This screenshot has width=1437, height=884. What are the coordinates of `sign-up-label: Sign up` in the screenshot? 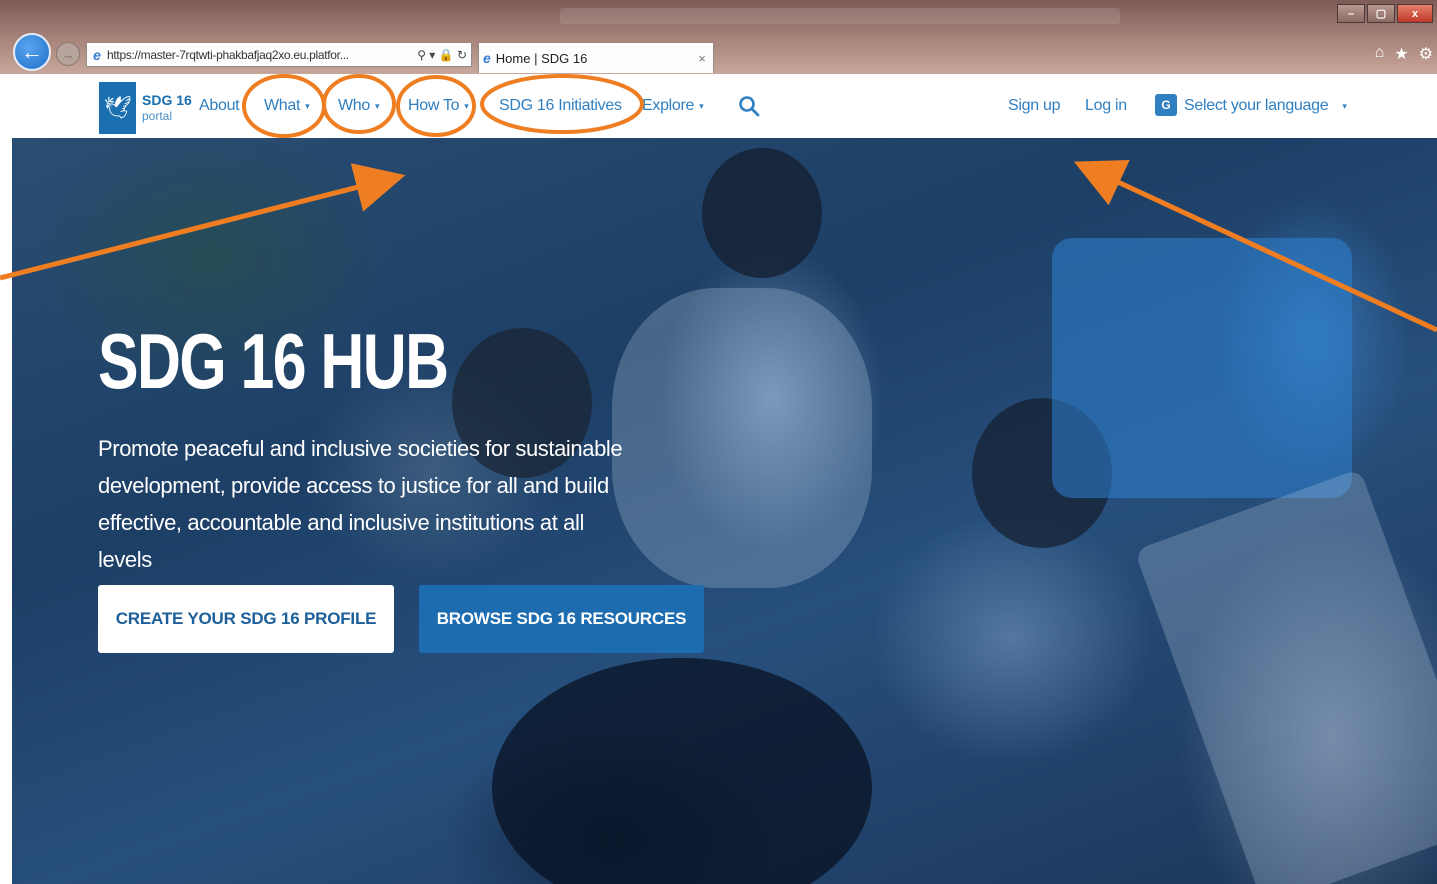 It's located at (1034, 105).